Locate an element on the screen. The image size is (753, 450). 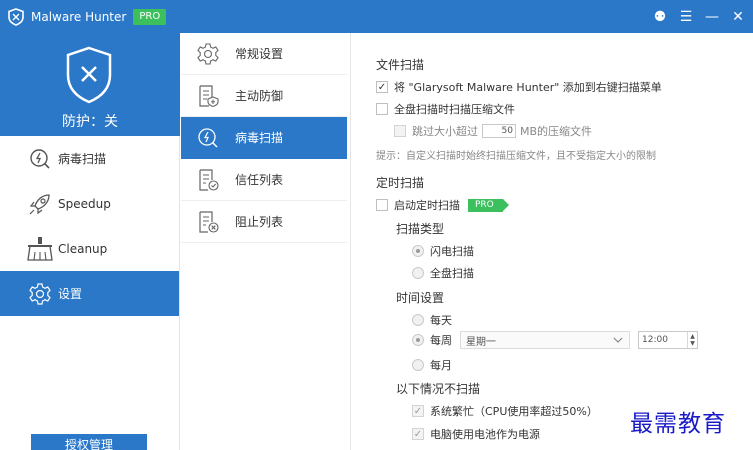
submenu-item-label: 阻止列表 is located at coordinates (259, 222).